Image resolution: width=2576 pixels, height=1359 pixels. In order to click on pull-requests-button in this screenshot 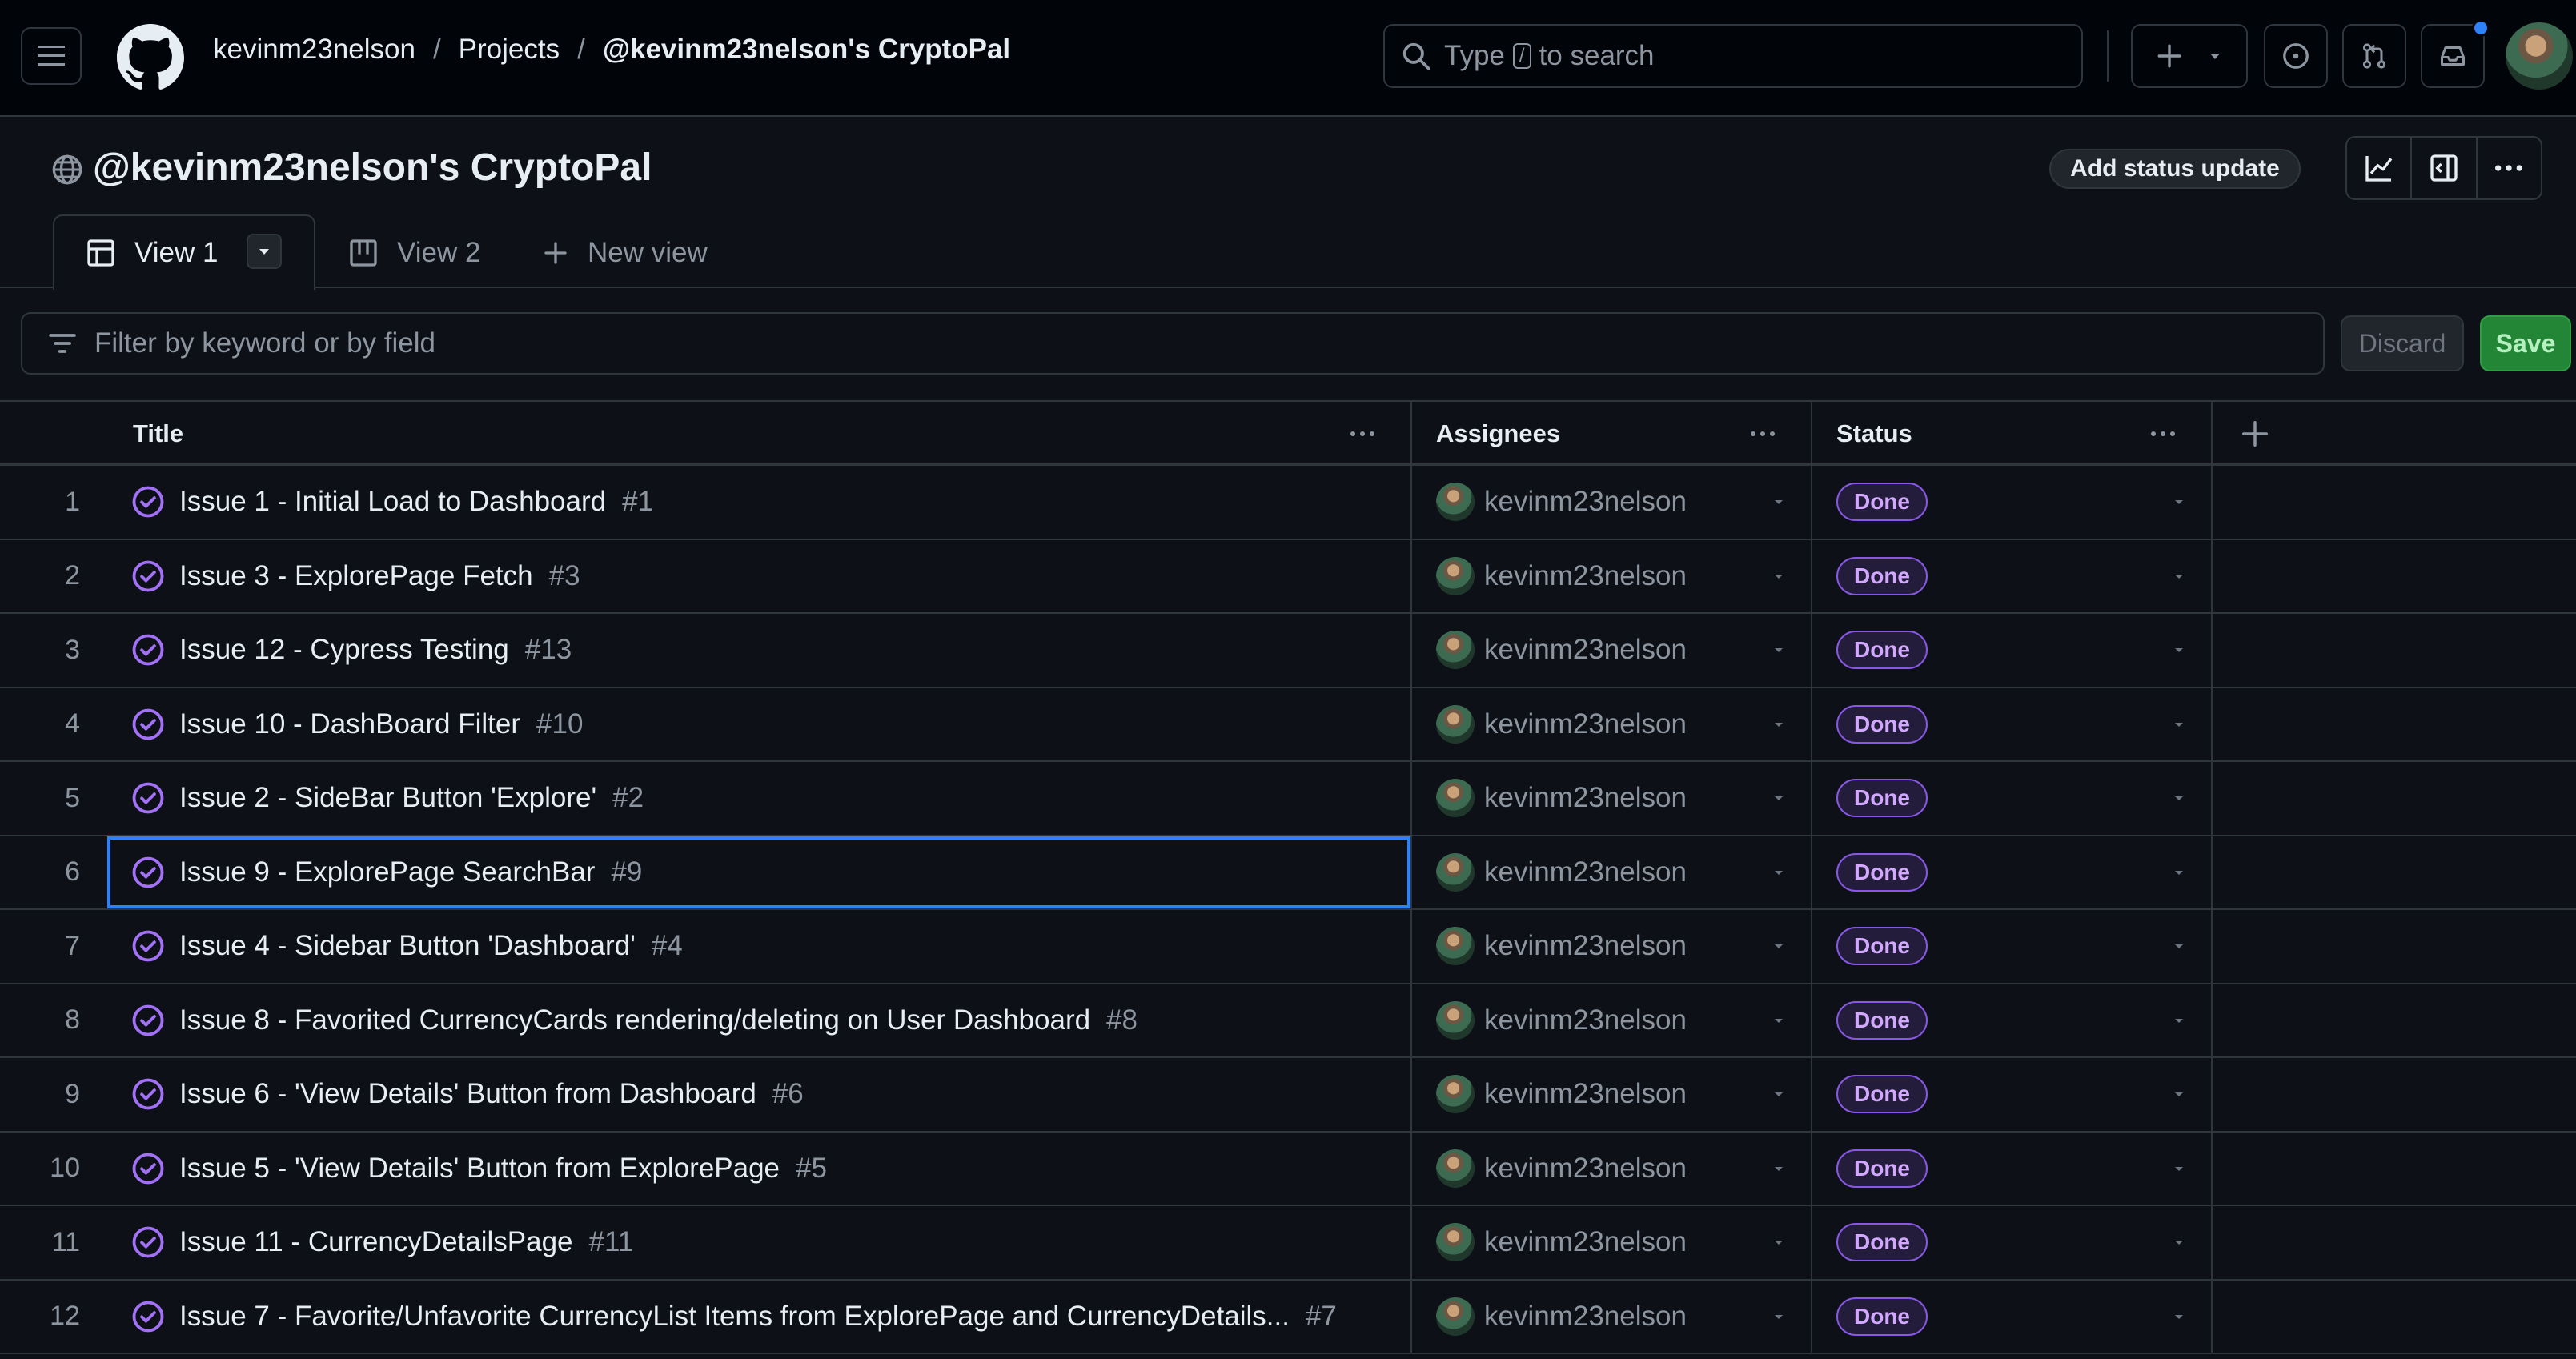, I will do `click(2374, 56)`.